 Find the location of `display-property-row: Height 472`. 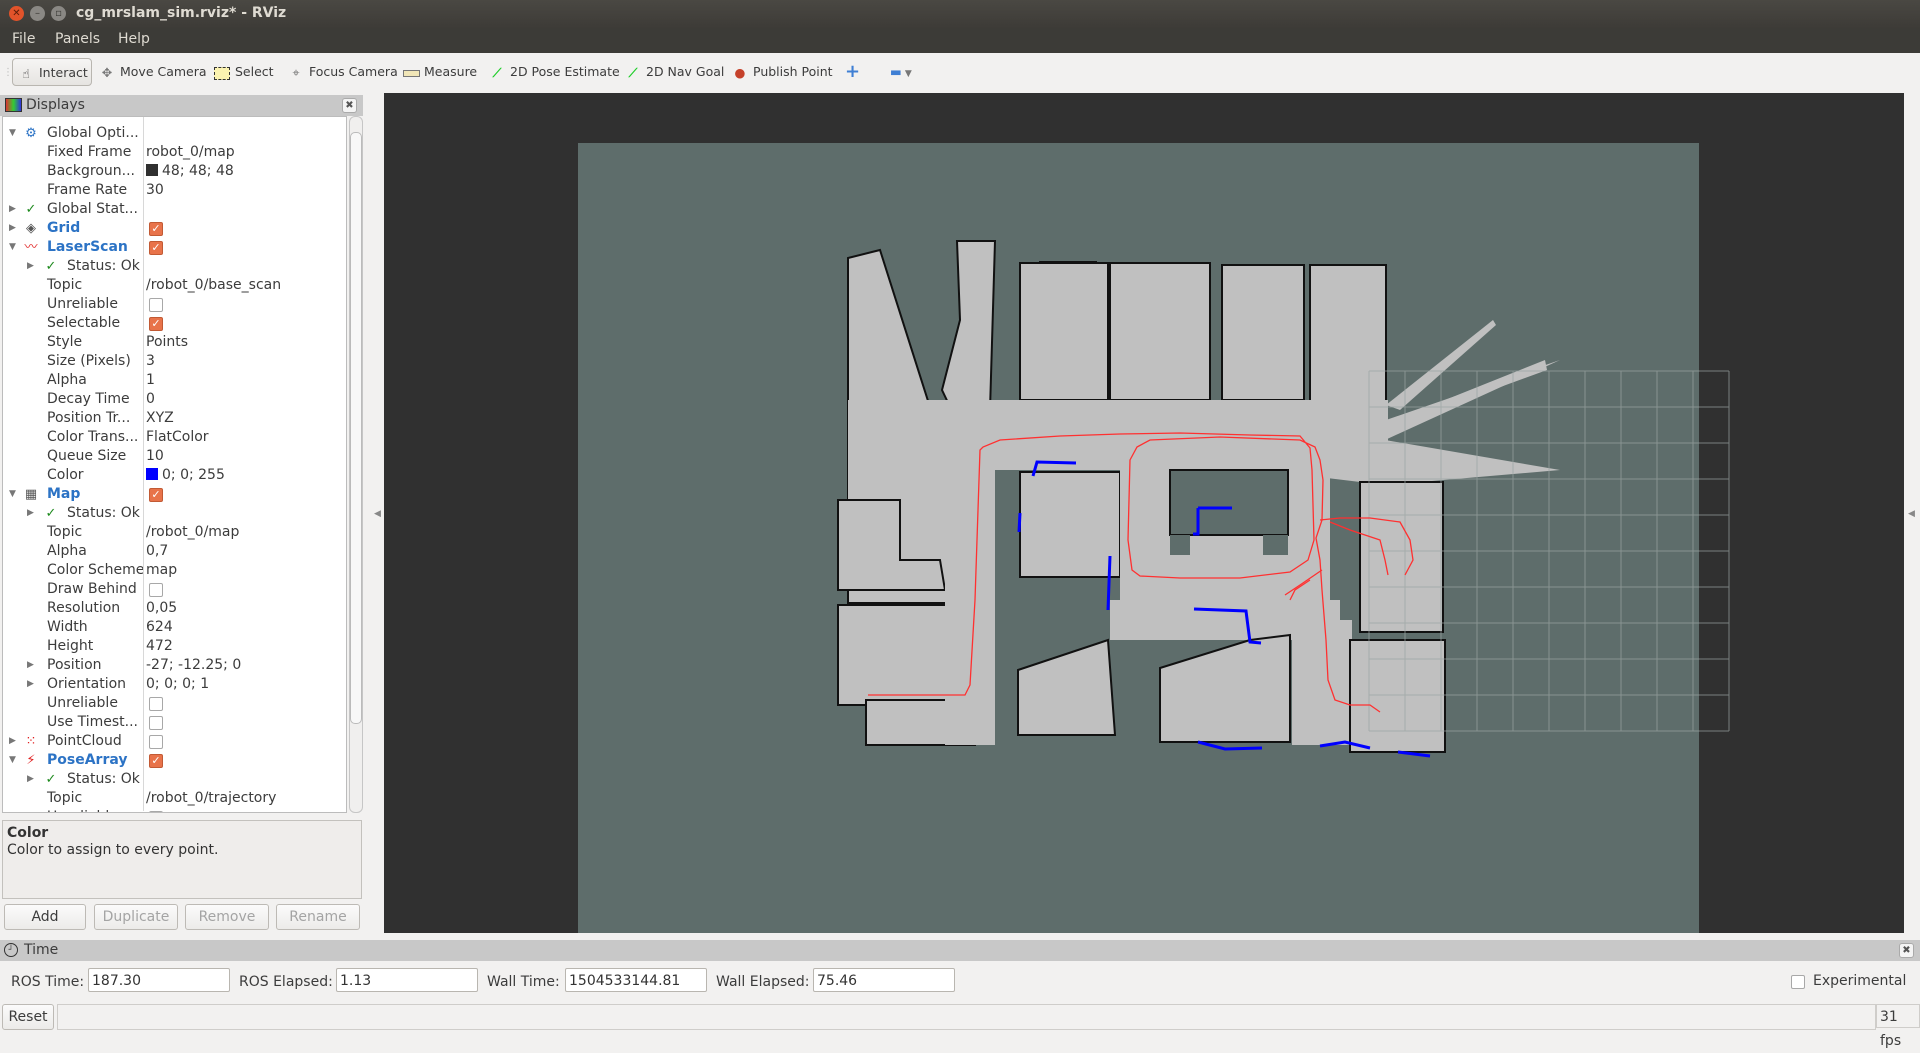

display-property-row: Height 472 is located at coordinates (174, 646).